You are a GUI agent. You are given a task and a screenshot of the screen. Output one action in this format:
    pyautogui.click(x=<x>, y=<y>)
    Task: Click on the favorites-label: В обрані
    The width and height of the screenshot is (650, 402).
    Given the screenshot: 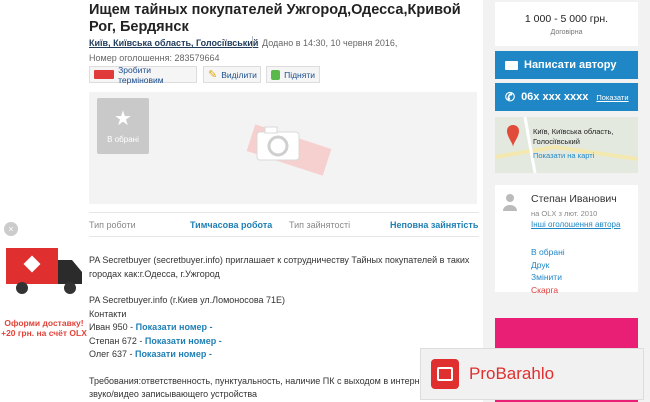 What is the action you would take?
    pyautogui.click(x=123, y=139)
    